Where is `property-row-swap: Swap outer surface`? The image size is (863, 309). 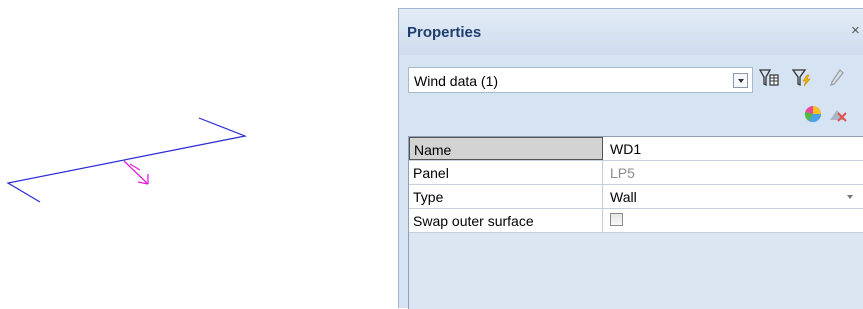 property-row-swap: Swap outer surface is located at coordinates (636, 221).